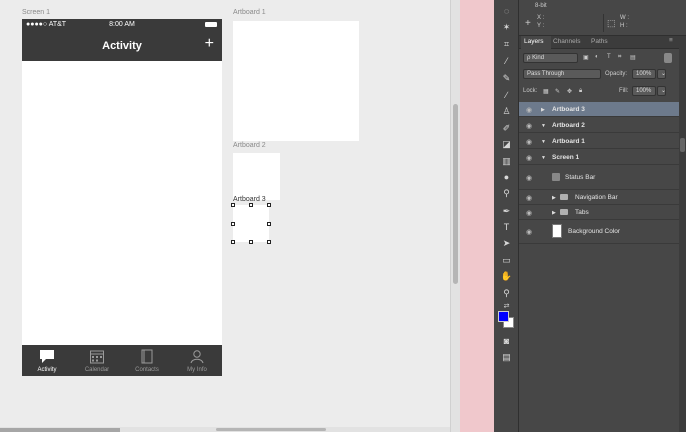 Image resolution: width=686 pixels, height=432 pixels. Describe the element at coordinates (506, 95) in the screenshot. I see `brush-icon: ∕` at that location.